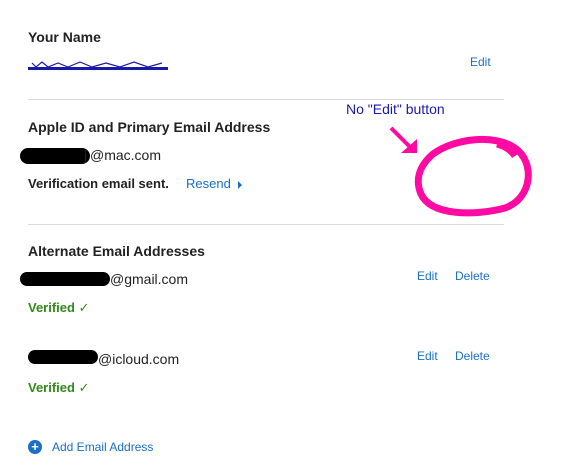 Image resolution: width=562 pixels, height=465 pixels. I want to click on alternate-emails-heading: Alternate Email Addresses, so click(116, 251).